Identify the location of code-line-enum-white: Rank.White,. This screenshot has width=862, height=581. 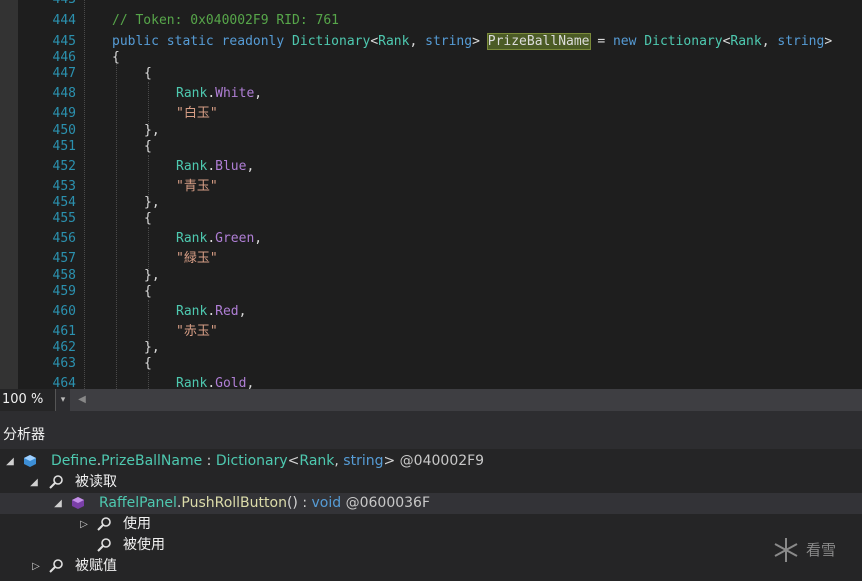
(219, 94).